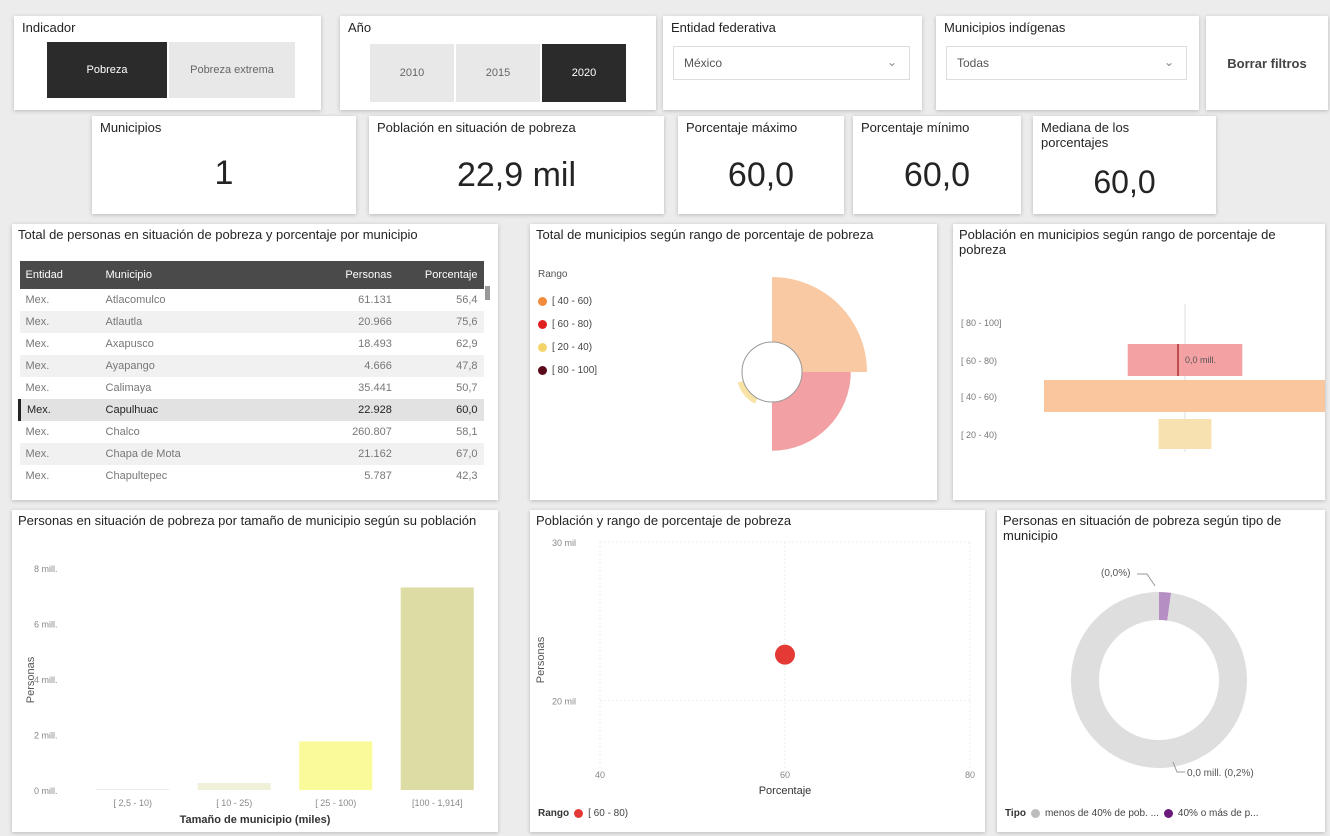  Describe the element at coordinates (440, 275) in the screenshot. I see `column-header-porcentaje: Porcentaje` at that location.